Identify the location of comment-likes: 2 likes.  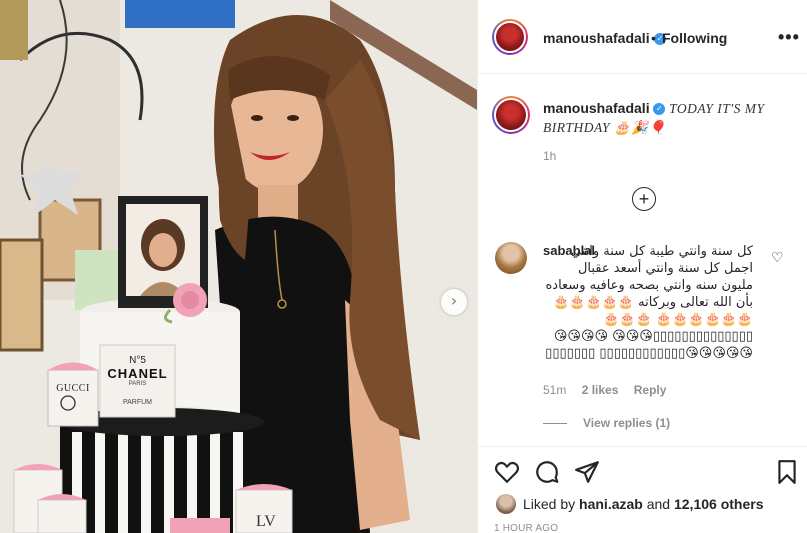
(600, 390).